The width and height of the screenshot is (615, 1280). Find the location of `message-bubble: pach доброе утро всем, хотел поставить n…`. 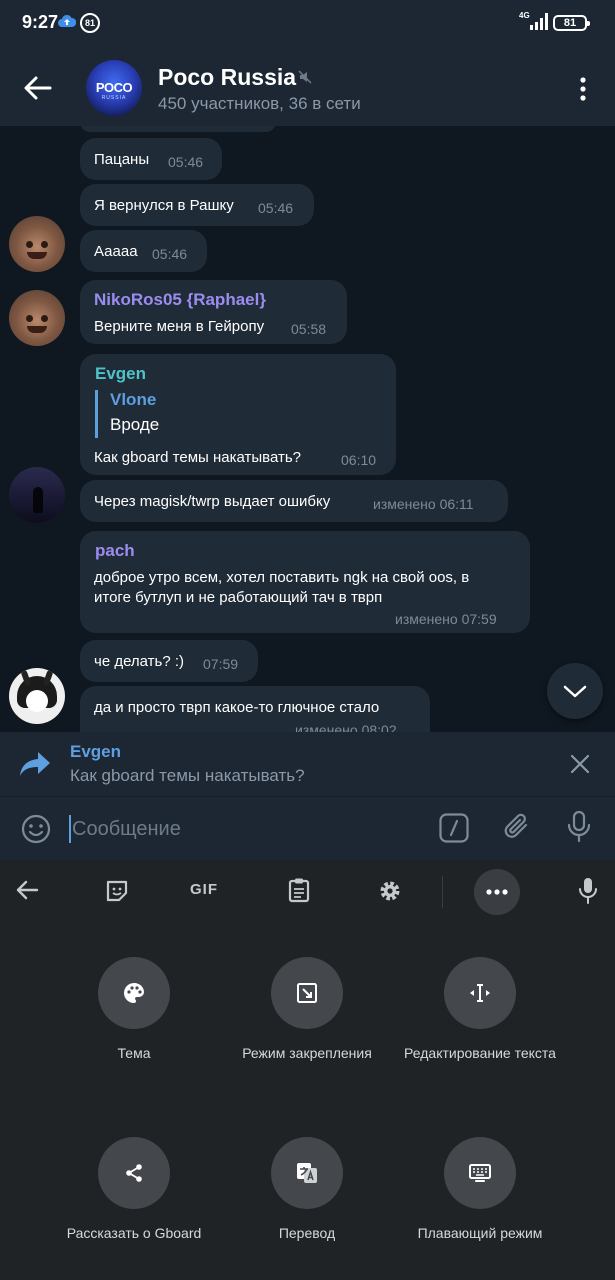

message-bubble: pach доброе утро всем, хотел поставить n… is located at coordinates (305, 582).